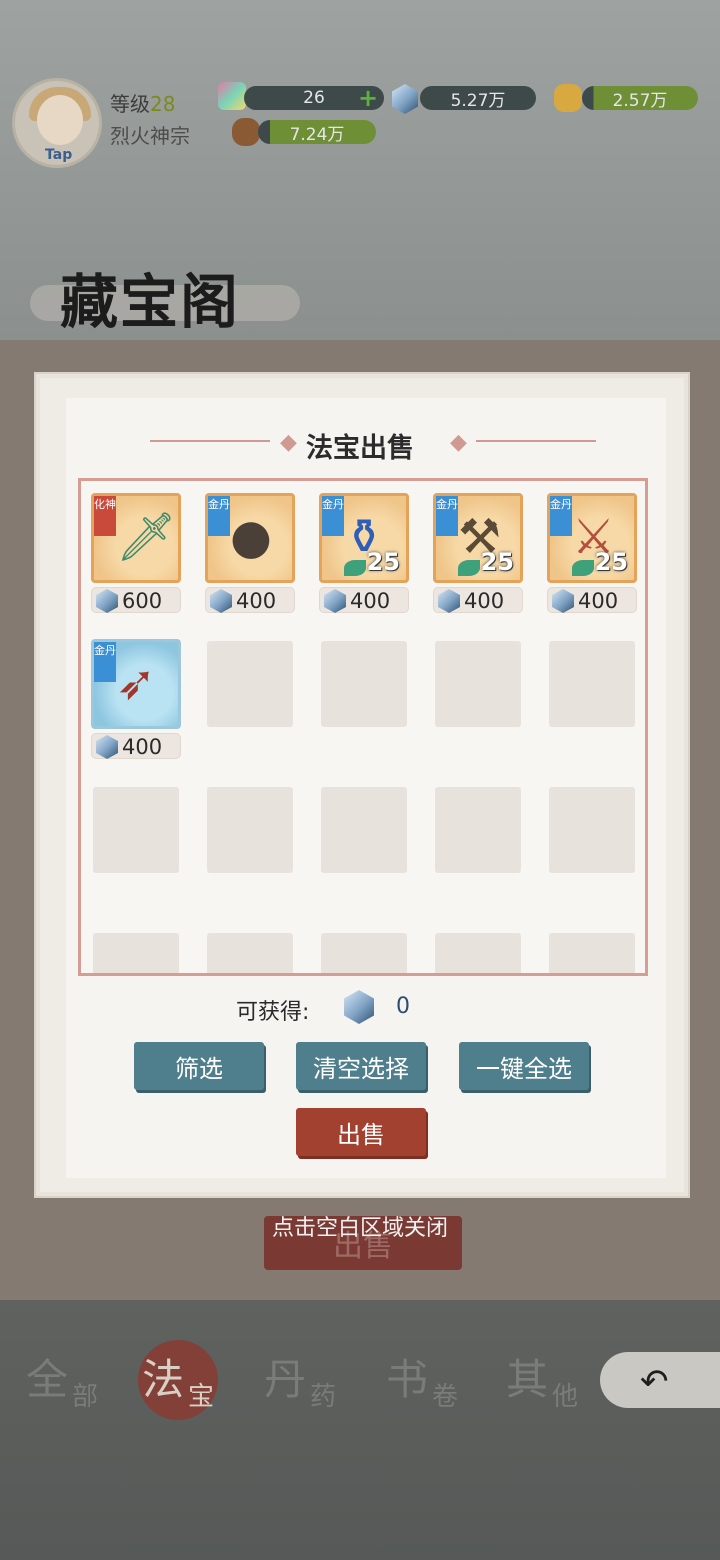 This screenshot has height=1560, width=720. I want to click on tab-all: 全 部, so click(68, 1380).